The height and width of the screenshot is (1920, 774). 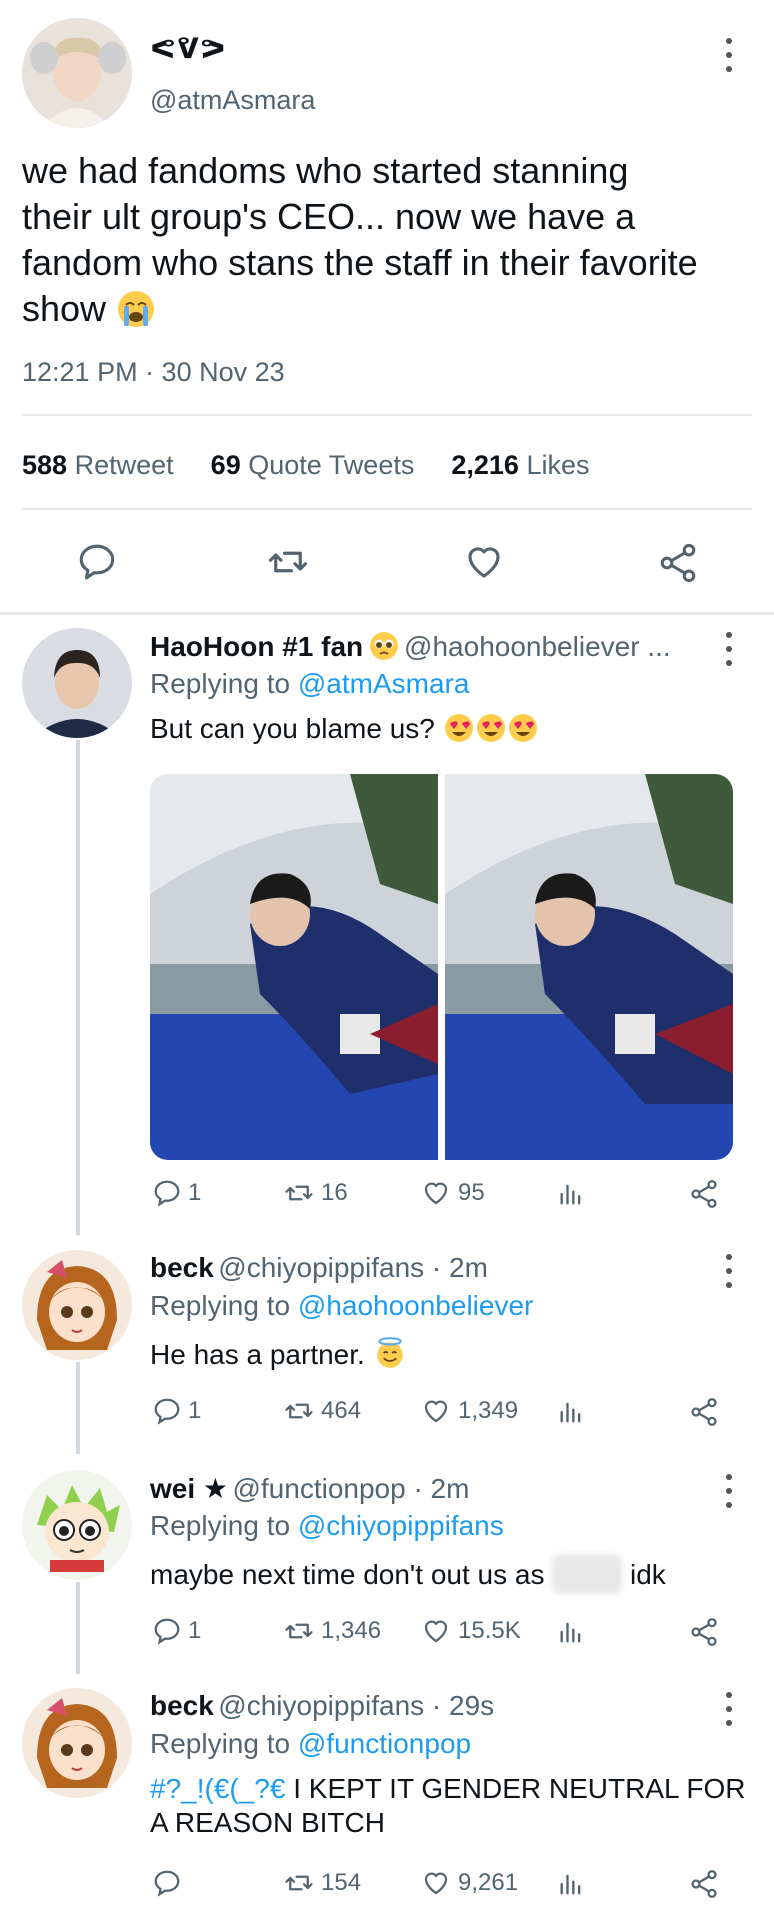 I want to click on like-action: 9,261, so click(x=469, y=1883).